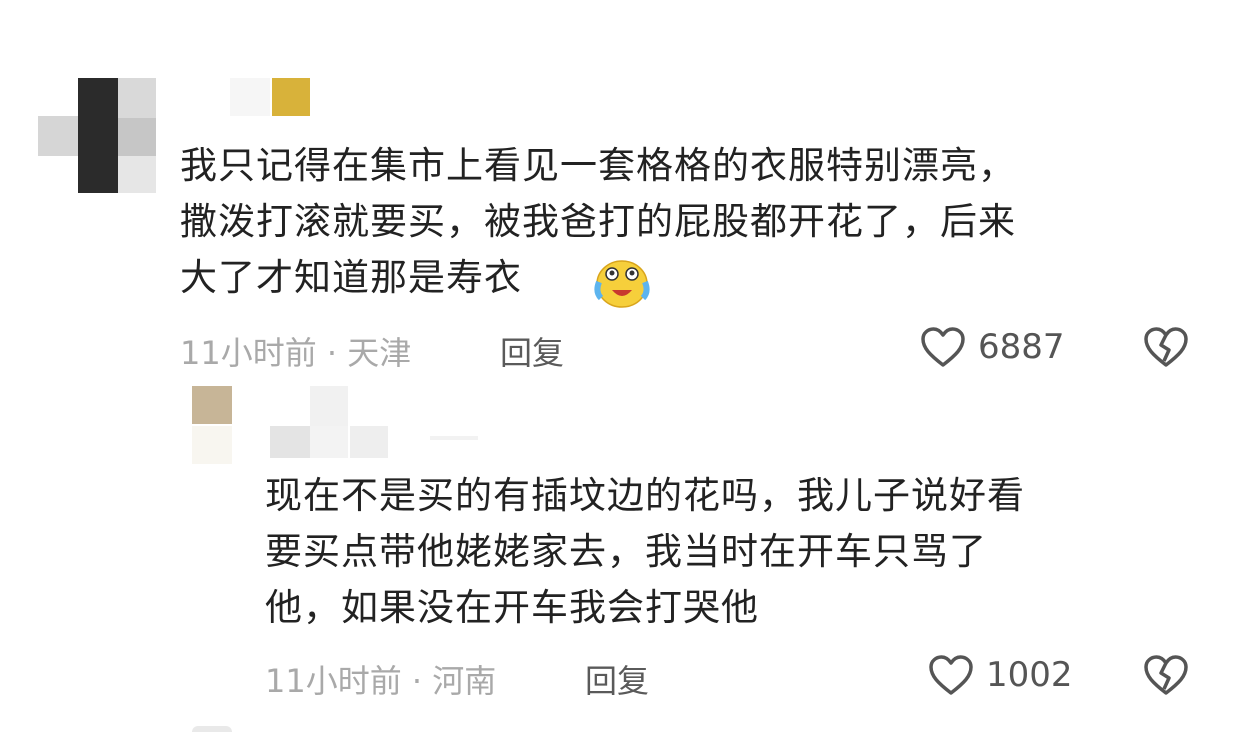 The image size is (1242, 732). I want to click on location: 河南, so click(464, 681).